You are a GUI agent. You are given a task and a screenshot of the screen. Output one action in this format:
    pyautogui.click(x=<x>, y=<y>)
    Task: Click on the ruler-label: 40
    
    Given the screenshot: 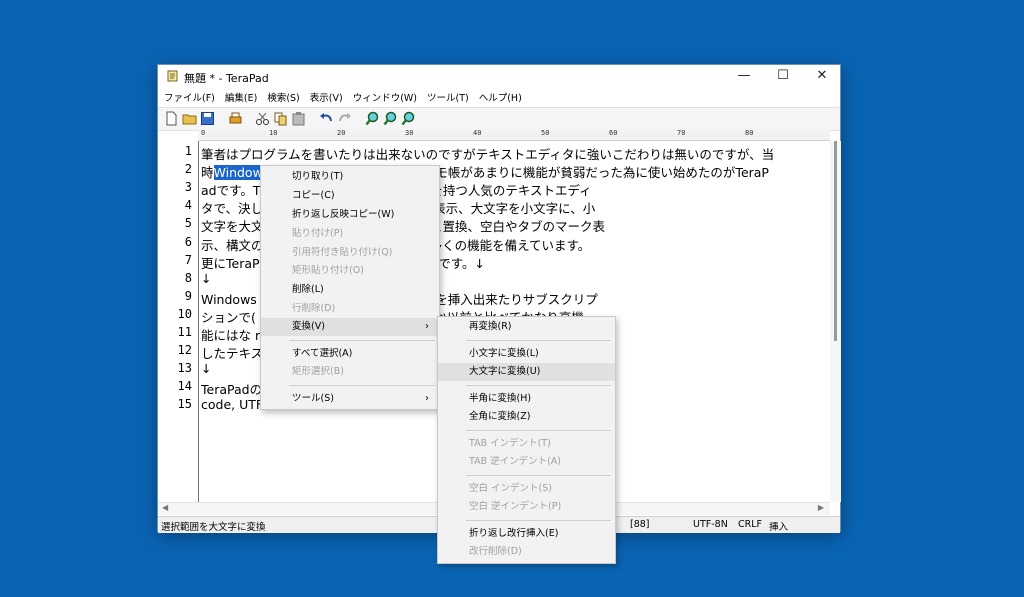 What is the action you would take?
    pyautogui.click(x=477, y=133)
    